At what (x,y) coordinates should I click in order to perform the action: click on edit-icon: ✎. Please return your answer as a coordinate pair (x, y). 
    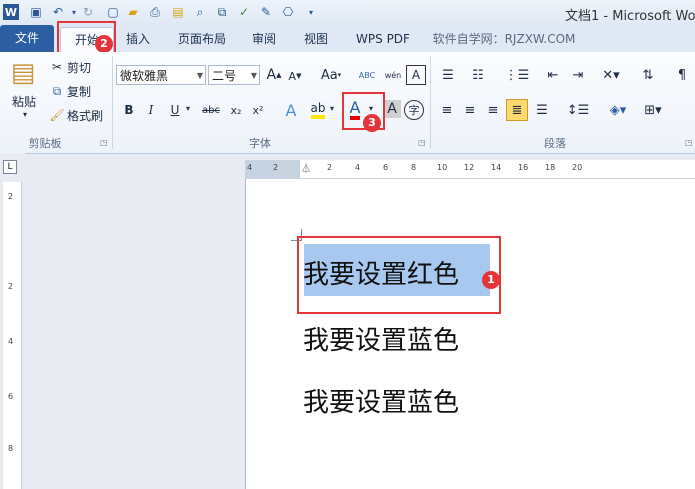
    Looking at the image, I should click on (266, 12).